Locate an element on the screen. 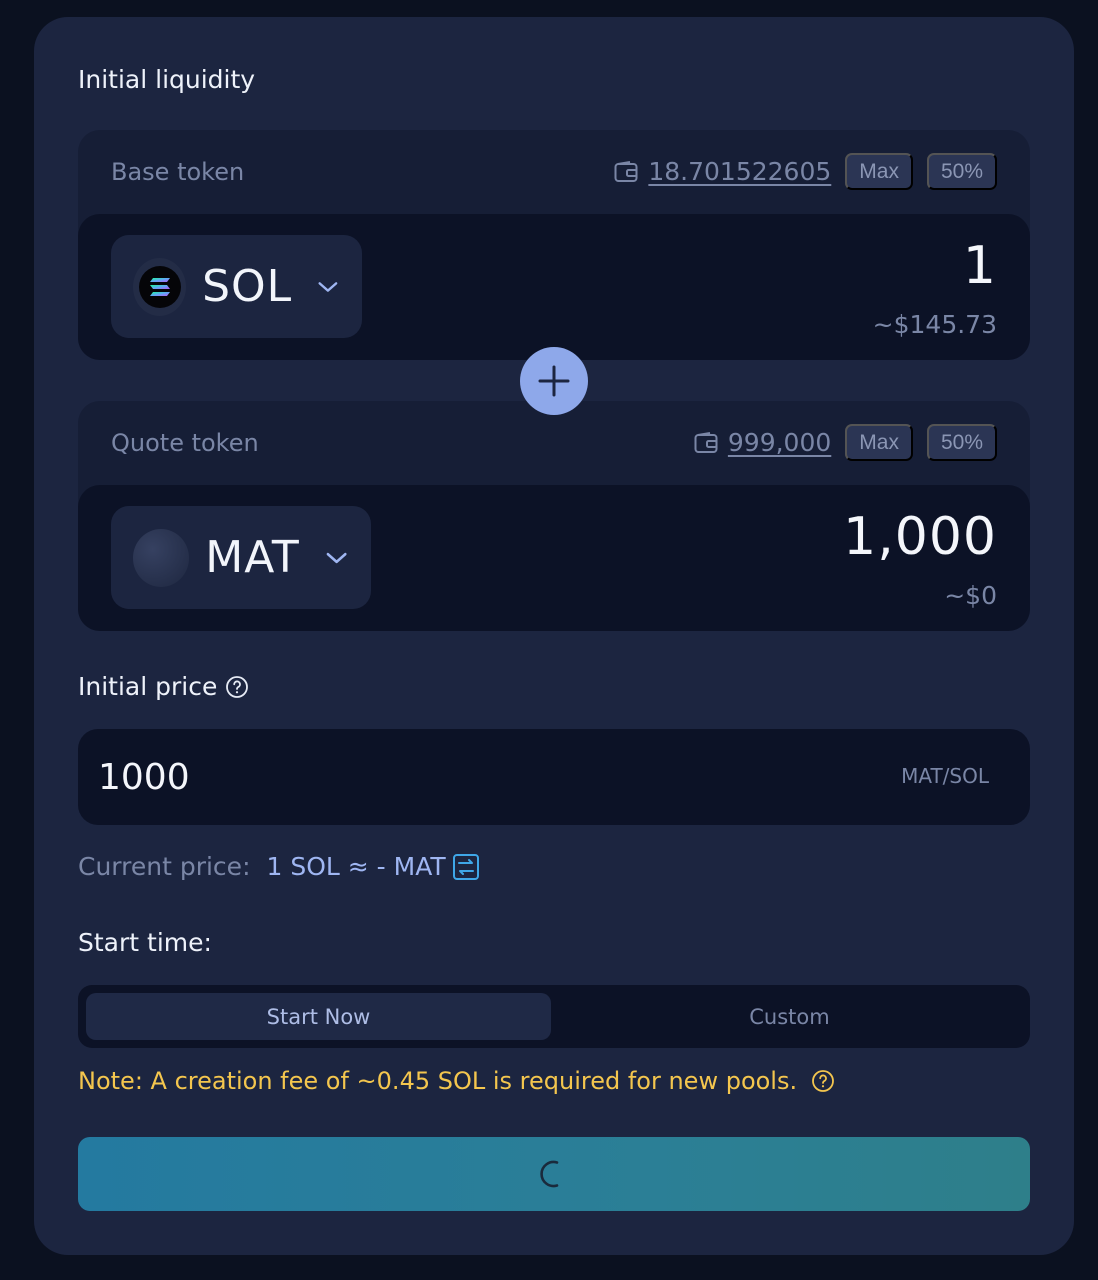  plus-icon is located at coordinates (554, 381).